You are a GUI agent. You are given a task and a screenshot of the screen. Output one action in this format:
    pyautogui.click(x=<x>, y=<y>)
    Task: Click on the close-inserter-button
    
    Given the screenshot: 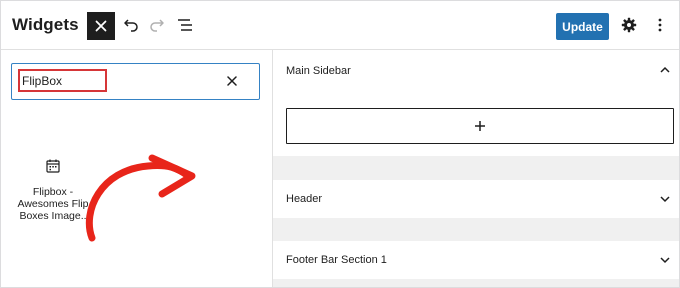 What is the action you would take?
    pyautogui.click(x=101, y=26)
    